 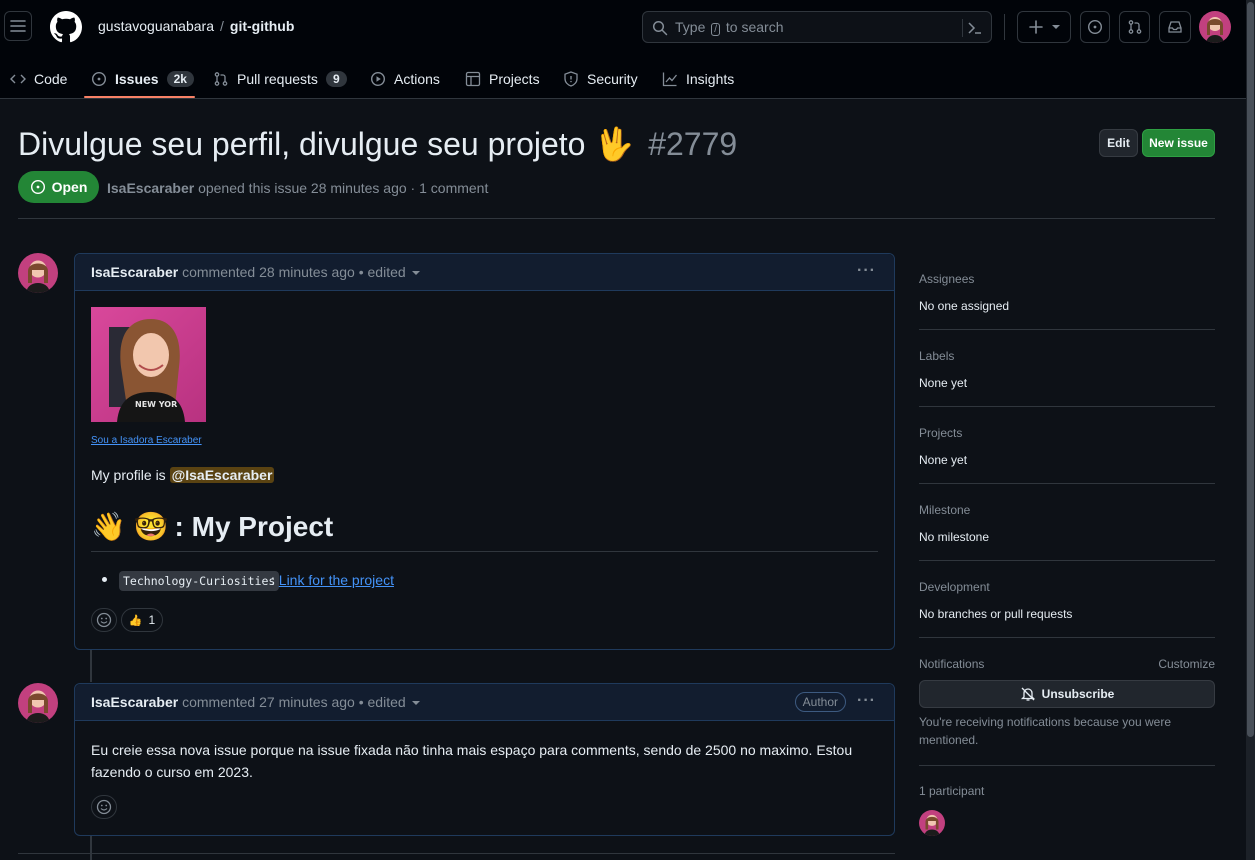 I want to click on pull-request-icon, so click(x=1134, y=27).